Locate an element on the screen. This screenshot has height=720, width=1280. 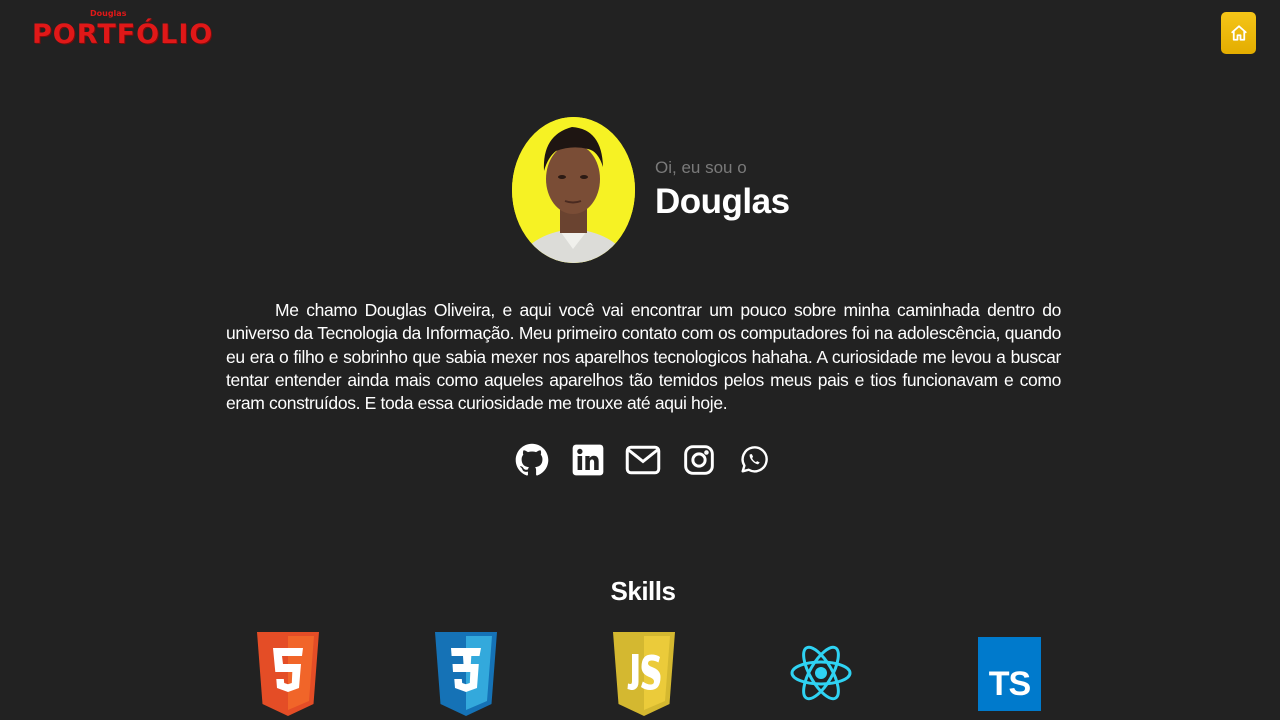
linkedin-link is located at coordinates (588, 460).